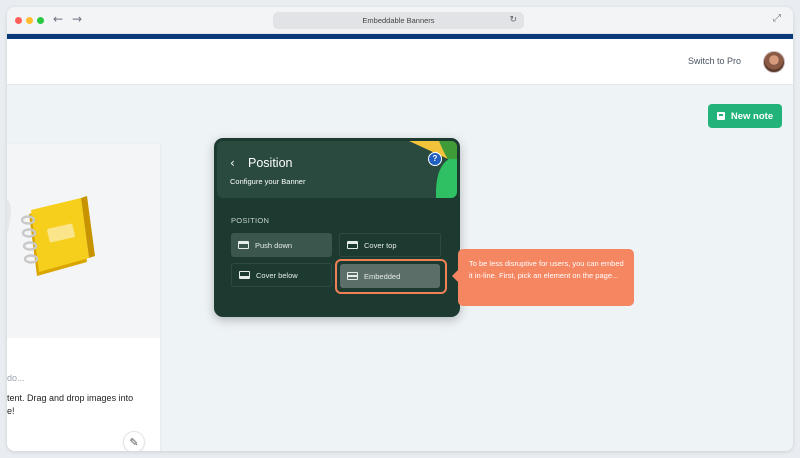 The image size is (800, 458). What do you see at coordinates (58, 19) in the screenshot?
I see `back-arrow-icon: ←` at bounding box center [58, 19].